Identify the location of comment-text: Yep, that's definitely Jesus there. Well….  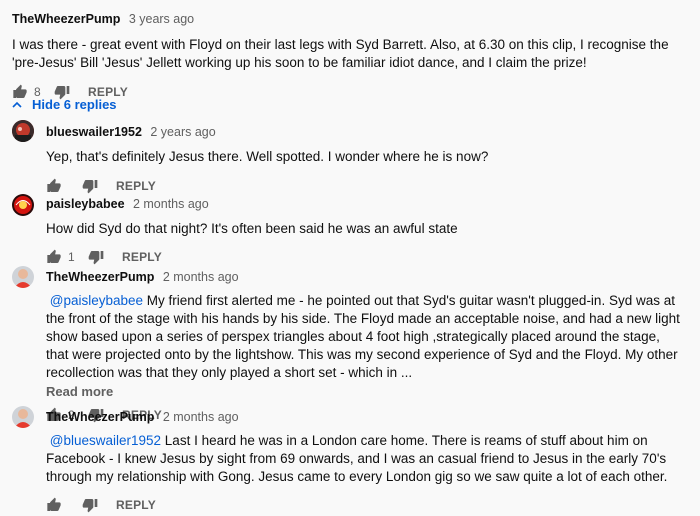
(267, 156).